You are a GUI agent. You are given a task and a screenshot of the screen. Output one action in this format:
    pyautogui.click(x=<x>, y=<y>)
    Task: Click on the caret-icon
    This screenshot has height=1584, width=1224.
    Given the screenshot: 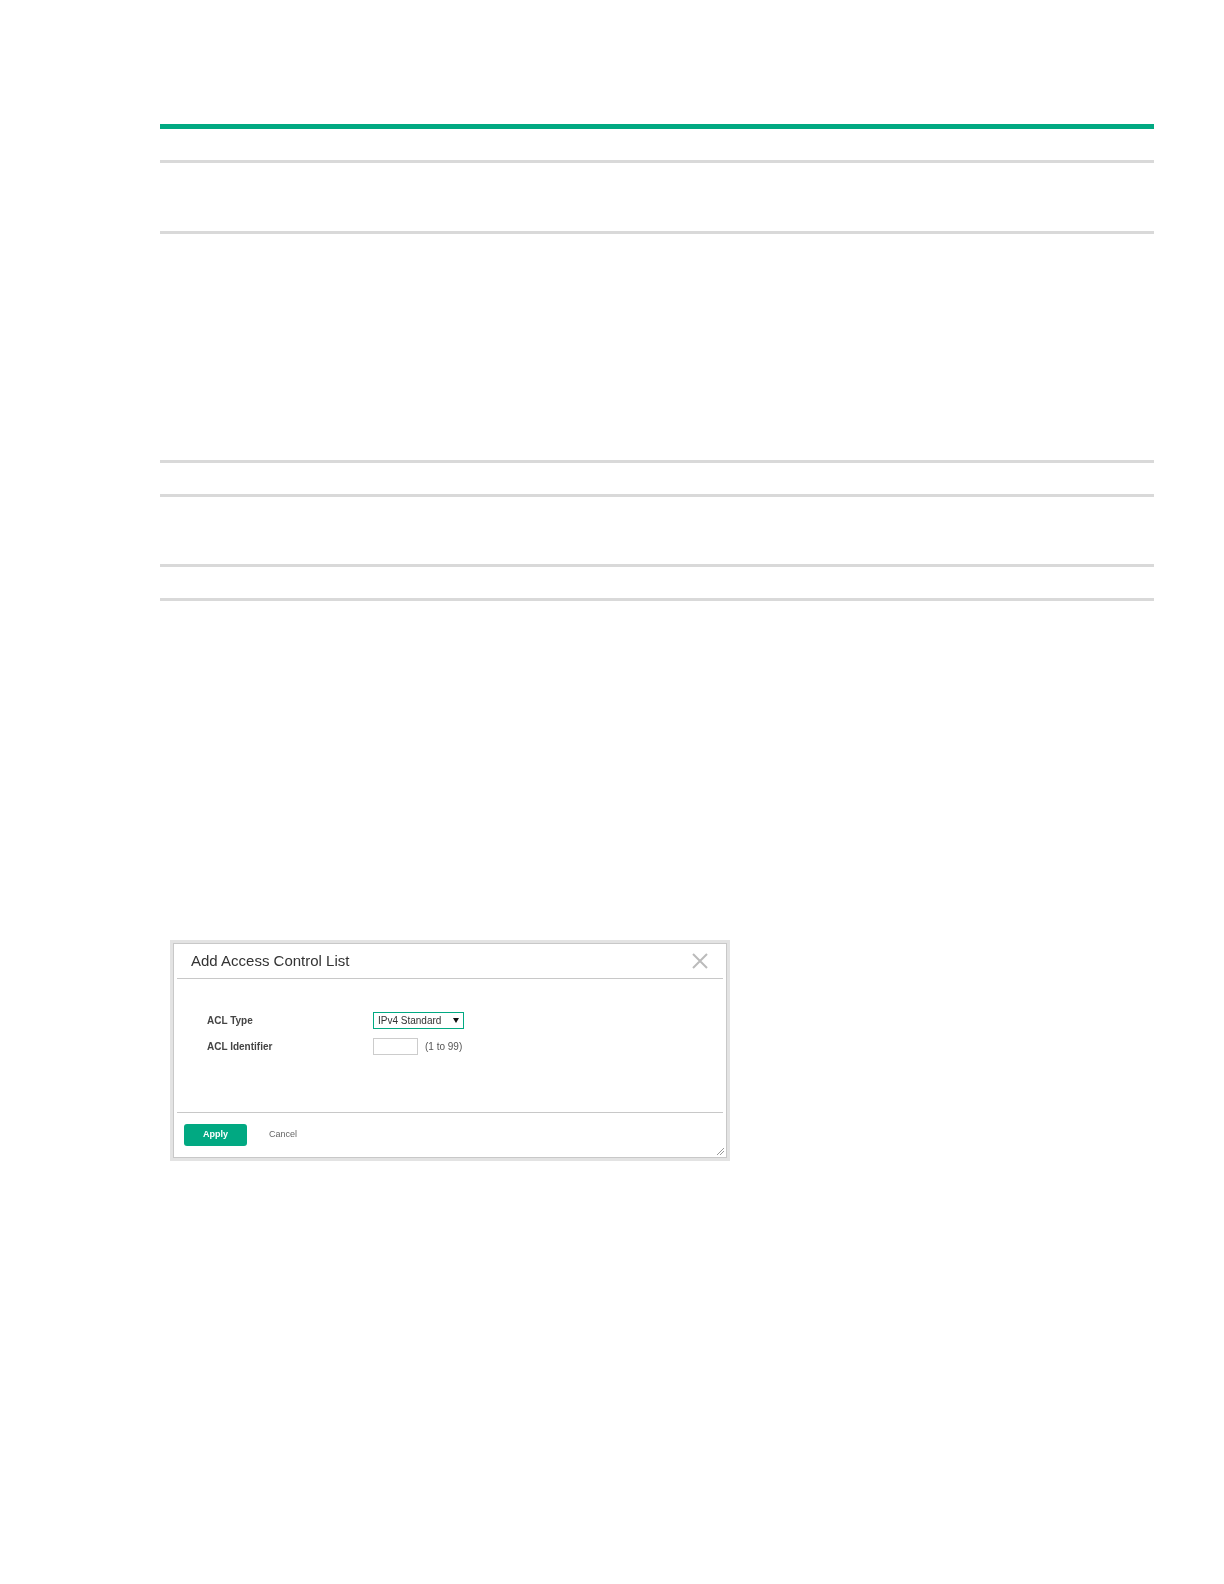 What is the action you would take?
    pyautogui.click(x=456, y=1020)
    